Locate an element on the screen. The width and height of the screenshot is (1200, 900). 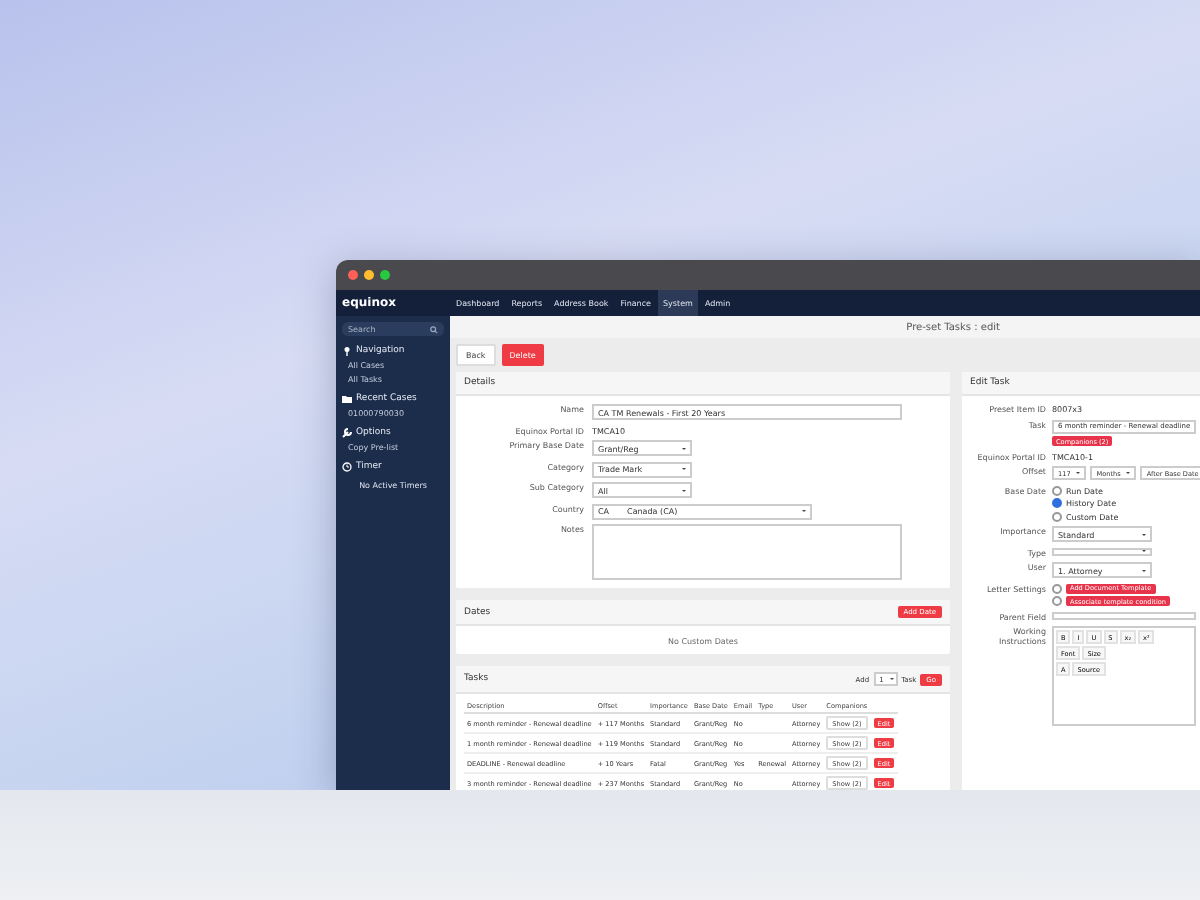
pin-icon is located at coordinates (347, 351).